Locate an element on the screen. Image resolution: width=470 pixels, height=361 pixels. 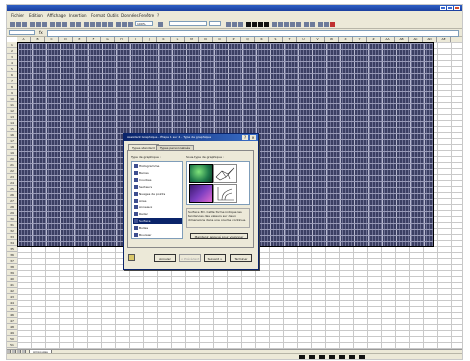
menu-format: Format is located at coordinates (98, 15).